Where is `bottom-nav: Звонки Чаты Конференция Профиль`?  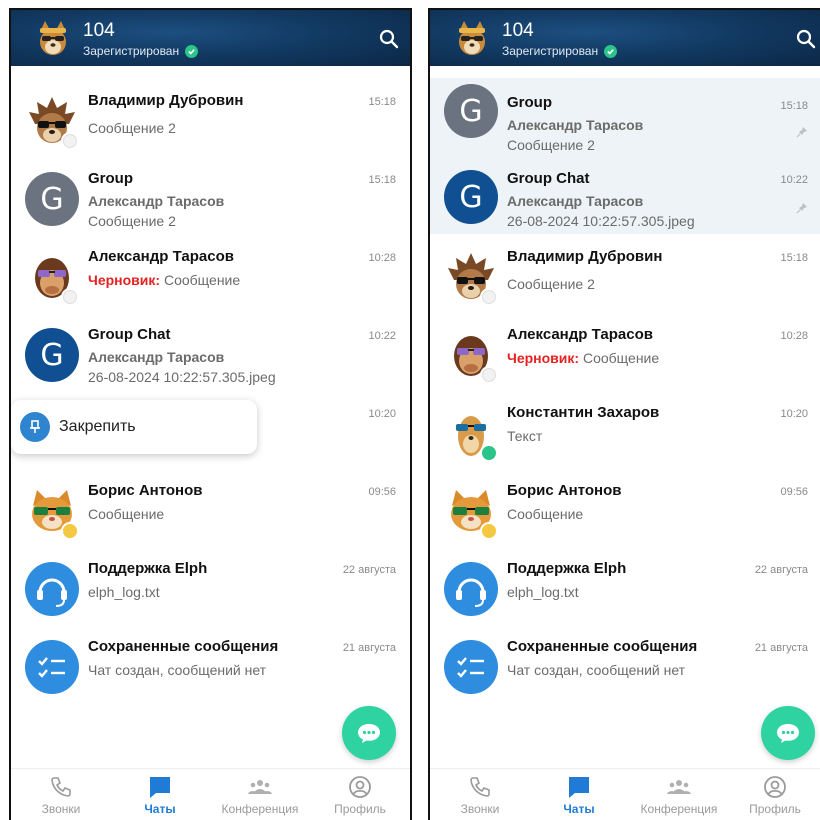 bottom-nav: Звонки Чаты Конференция Профиль is located at coordinates (625, 794).